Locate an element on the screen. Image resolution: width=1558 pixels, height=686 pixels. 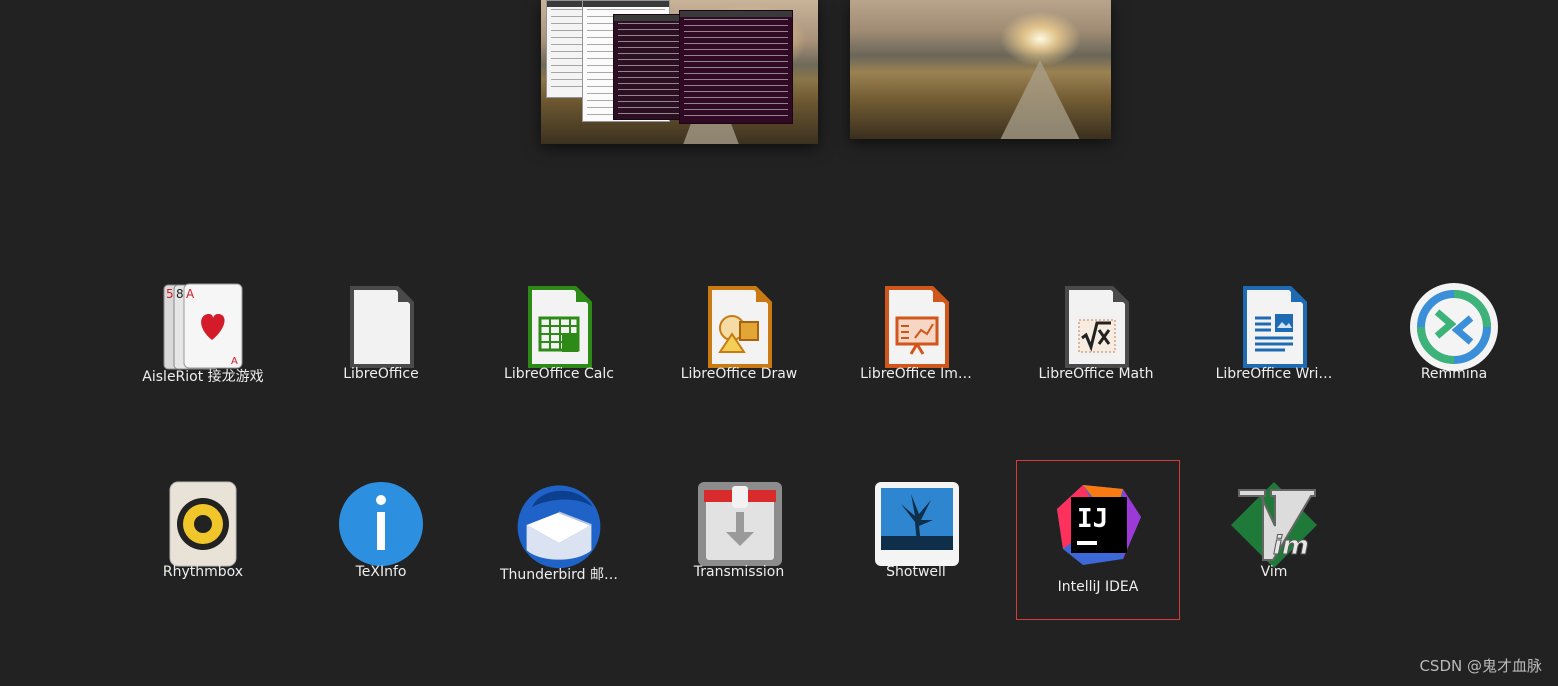
app-tile-vim: im Vim is located at coordinates (1274, 540).